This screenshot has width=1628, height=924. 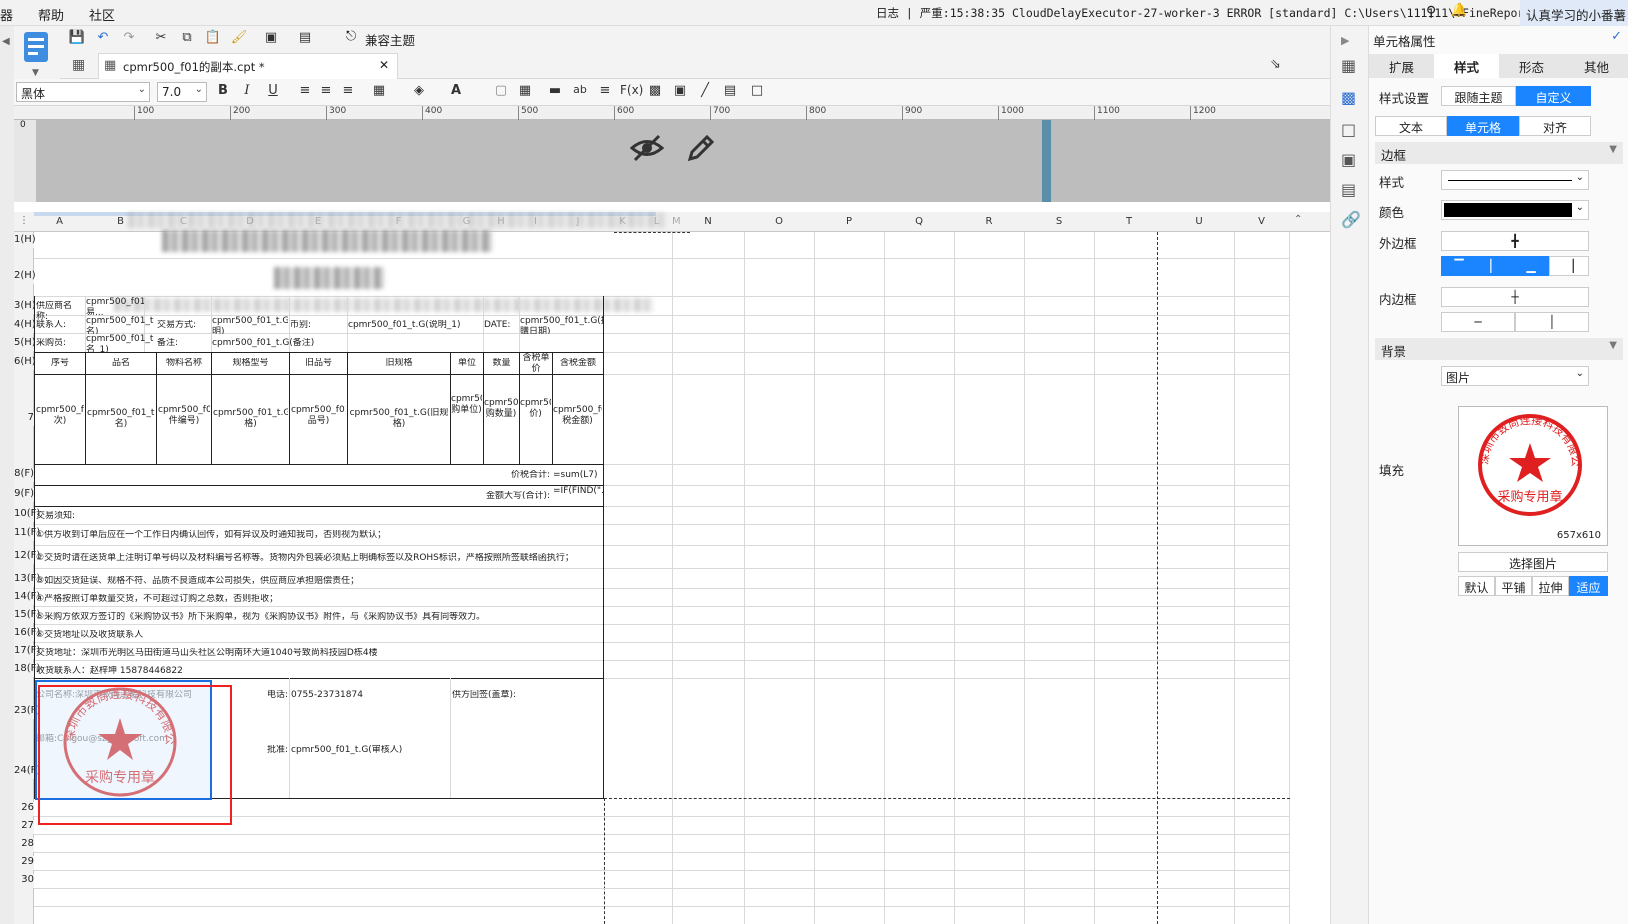 I want to click on header-cell: 物料名称, so click(x=184, y=363).